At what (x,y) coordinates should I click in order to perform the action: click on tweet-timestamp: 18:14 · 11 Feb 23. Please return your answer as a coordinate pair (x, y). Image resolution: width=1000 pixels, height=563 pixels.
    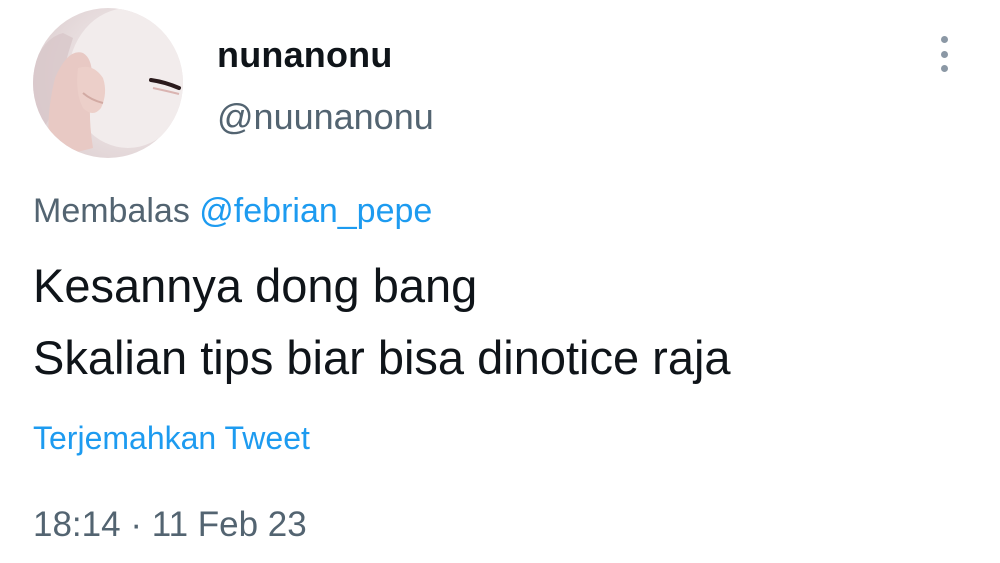
    Looking at the image, I should click on (170, 525).